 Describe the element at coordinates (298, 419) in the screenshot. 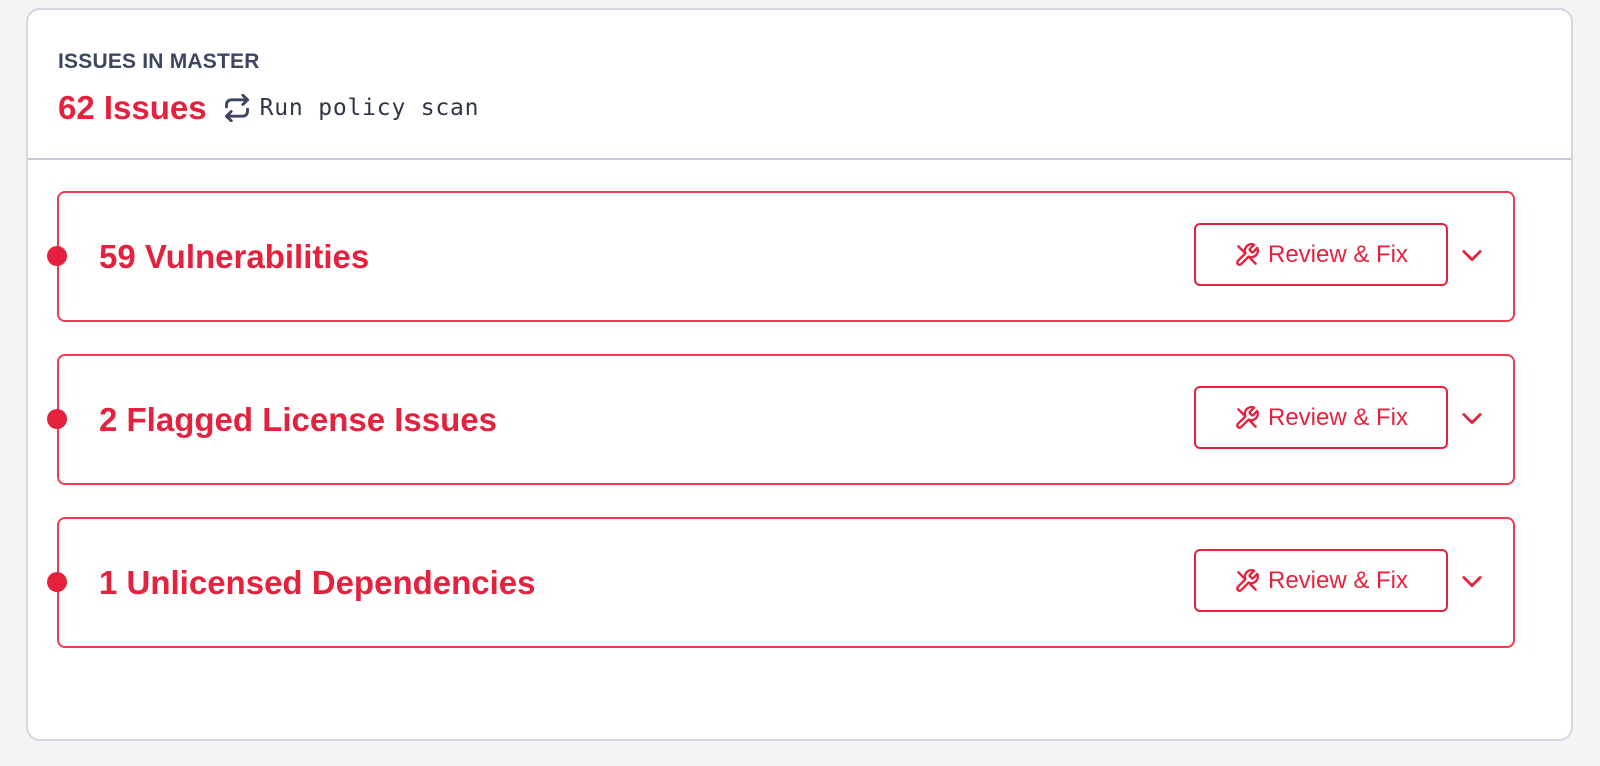

I see `issue-group-title: 2 Flagged License Issues` at that location.